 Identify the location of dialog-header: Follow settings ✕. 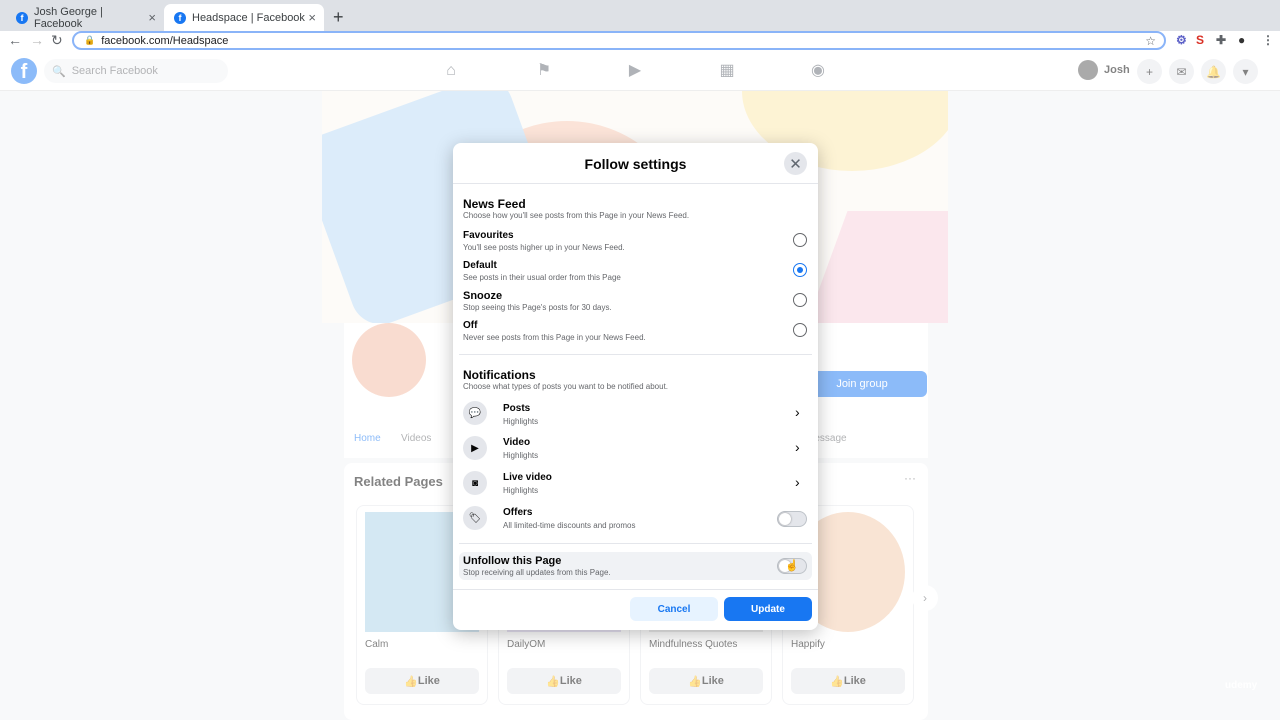
(635, 163).